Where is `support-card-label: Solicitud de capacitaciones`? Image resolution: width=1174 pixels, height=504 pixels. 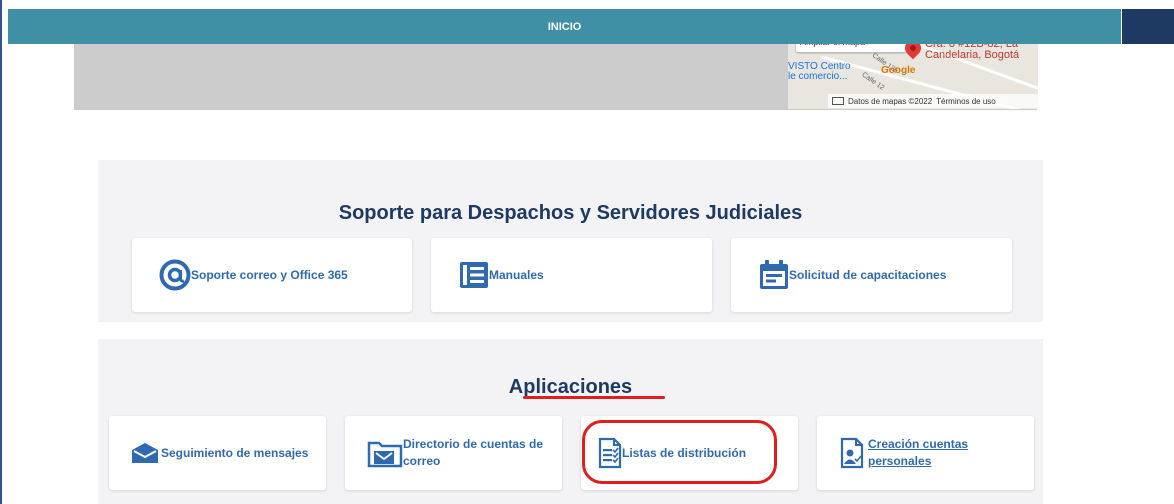 support-card-label: Solicitud de capacitaciones is located at coordinates (868, 274).